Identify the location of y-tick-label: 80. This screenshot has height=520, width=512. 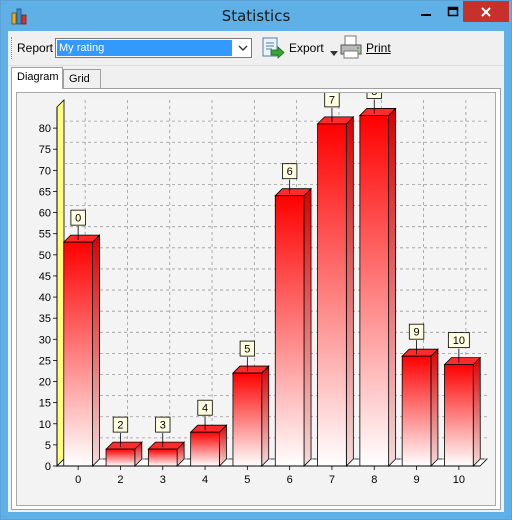
(45, 129).